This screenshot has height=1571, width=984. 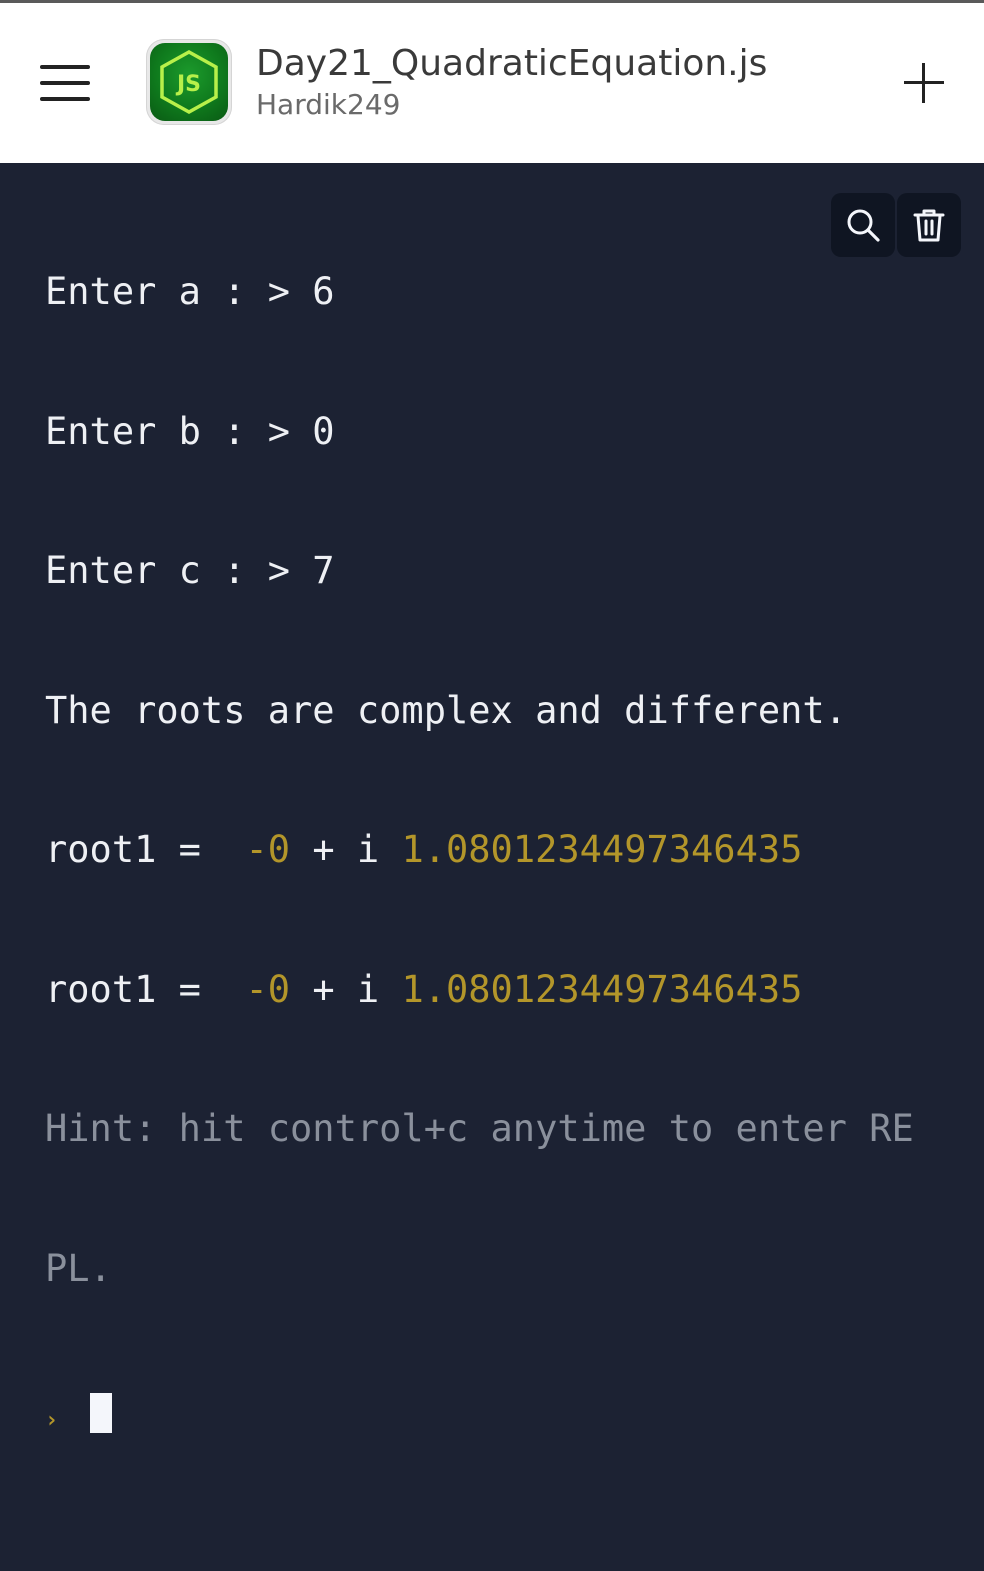 What do you see at coordinates (512, 63) in the screenshot?
I see `file-name: Day21_QuadraticEquation.js` at bounding box center [512, 63].